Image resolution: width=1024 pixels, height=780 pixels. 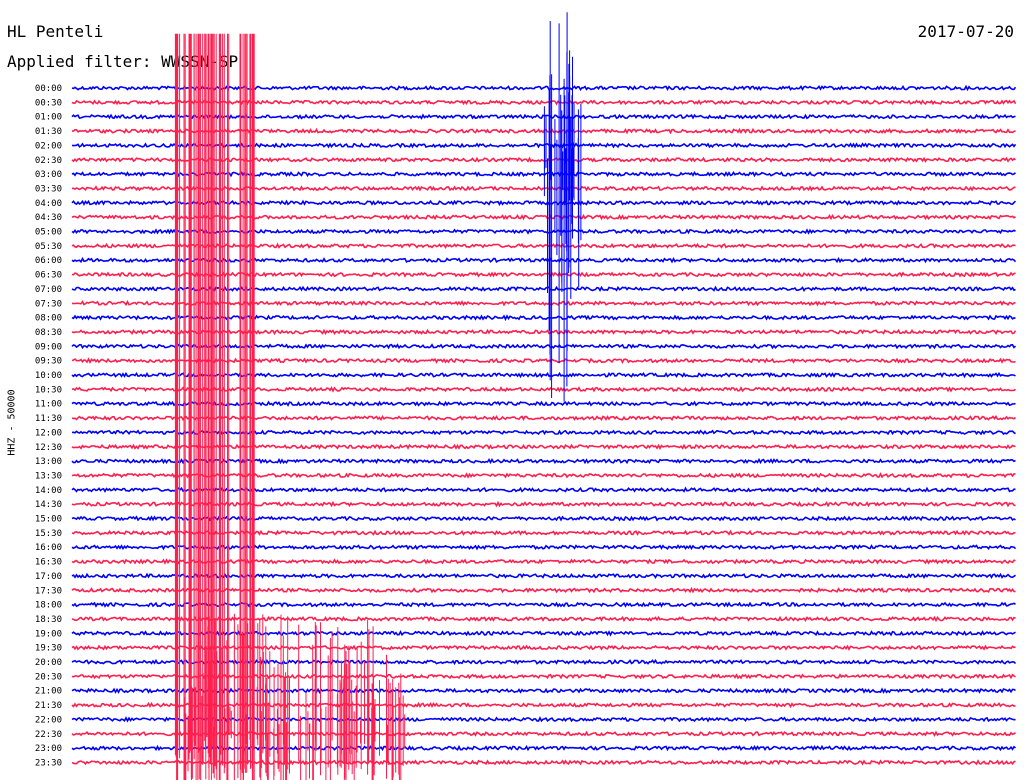 What do you see at coordinates (48, 520) in the screenshot?
I see `time-tick-label: 15:00` at bounding box center [48, 520].